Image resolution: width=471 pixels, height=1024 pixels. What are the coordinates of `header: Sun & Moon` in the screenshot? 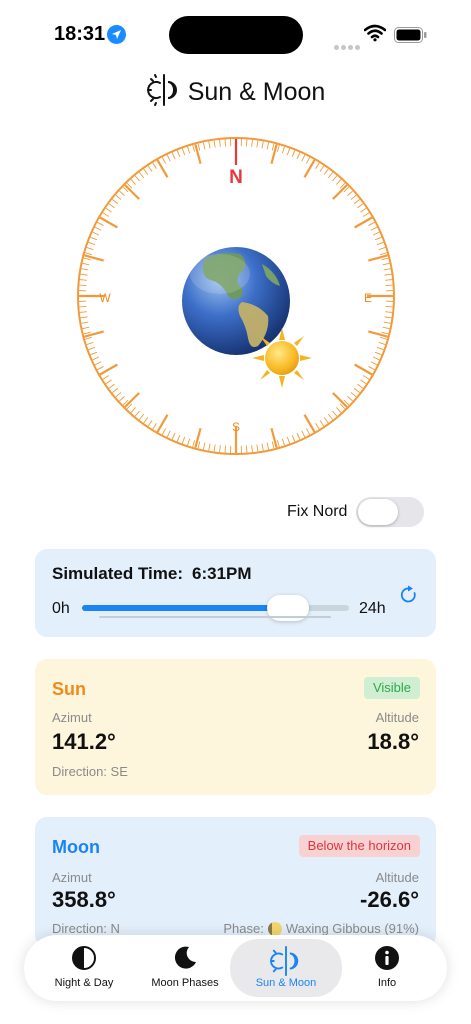 It's located at (235, 92).